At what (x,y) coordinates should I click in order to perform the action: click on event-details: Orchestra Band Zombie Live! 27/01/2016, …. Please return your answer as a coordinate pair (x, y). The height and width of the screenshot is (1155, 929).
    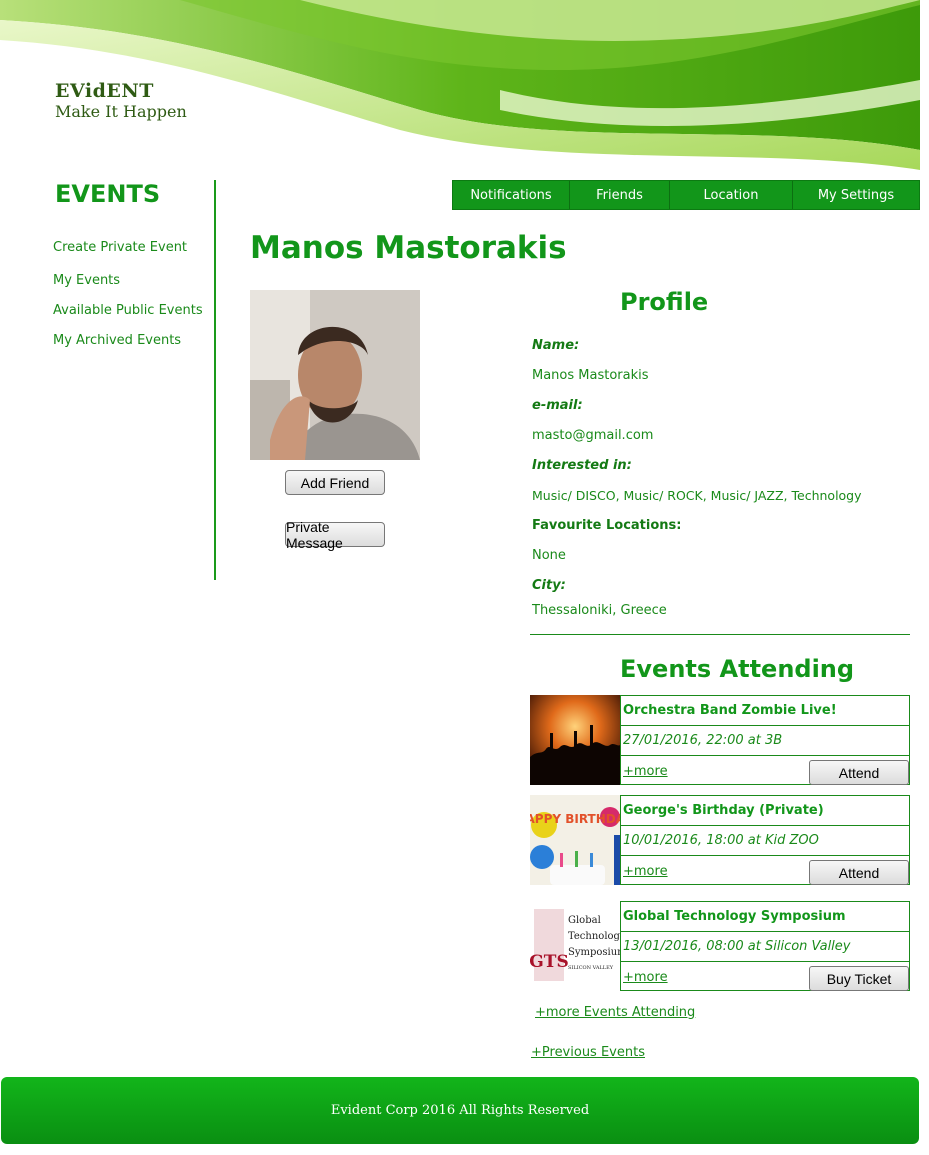
    Looking at the image, I should click on (765, 740).